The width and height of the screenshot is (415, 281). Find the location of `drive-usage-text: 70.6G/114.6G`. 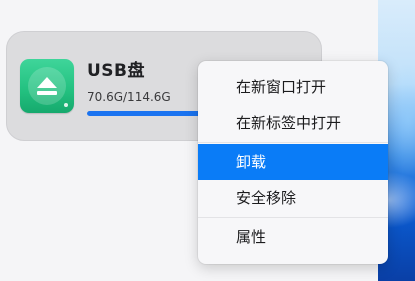

drive-usage-text: 70.6G/114.6G is located at coordinates (129, 97).